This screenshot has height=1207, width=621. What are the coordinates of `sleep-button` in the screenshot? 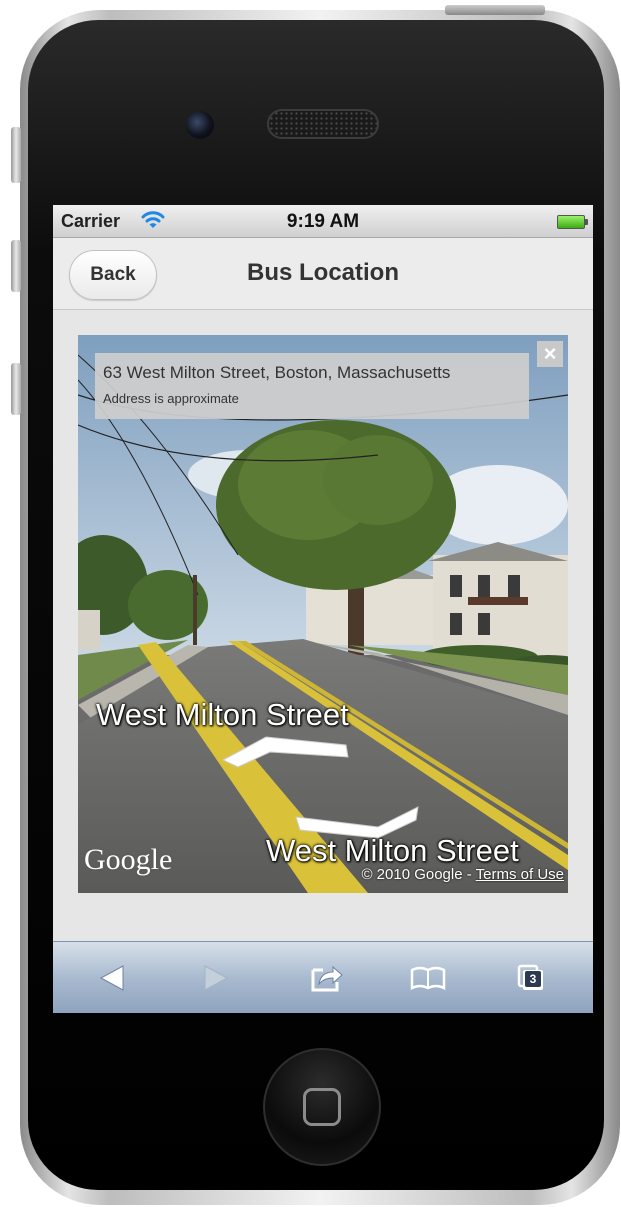 It's located at (495, 10).